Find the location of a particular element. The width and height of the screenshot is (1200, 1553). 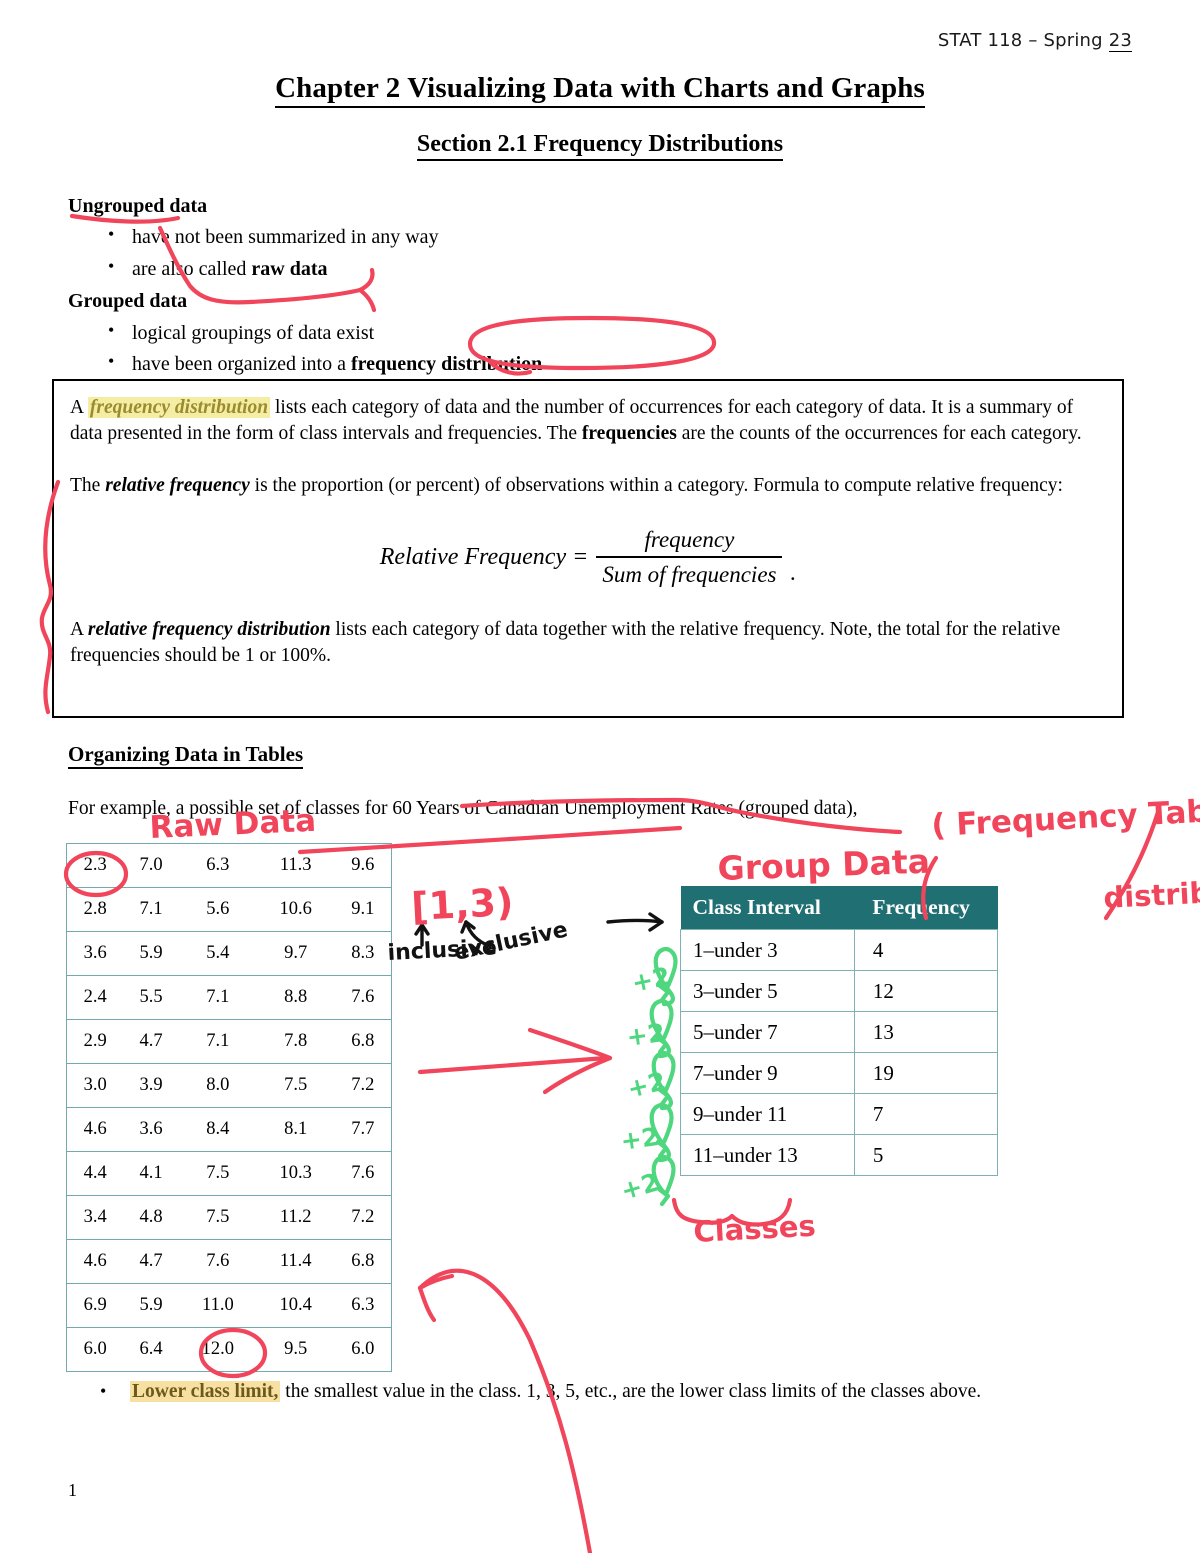

table-cell: 2.4 is located at coordinates (95, 997).